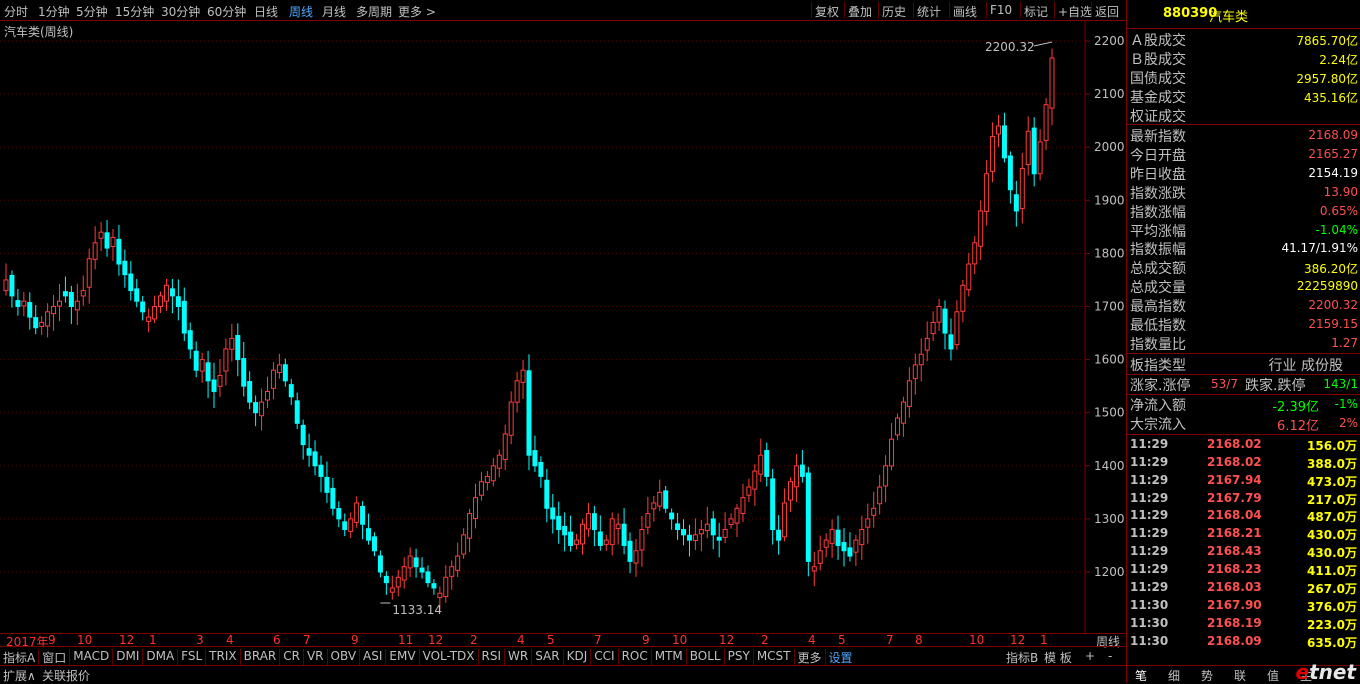 The image size is (1360, 684). Describe the element at coordinates (160, 656) in the screenshot. I see `indicator-tab-4: DMA` at that location.